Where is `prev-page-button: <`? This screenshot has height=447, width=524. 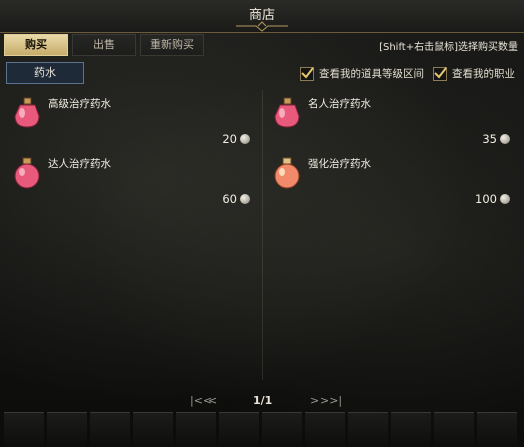
prev-page-button: < is located at coordinates (212, 400).